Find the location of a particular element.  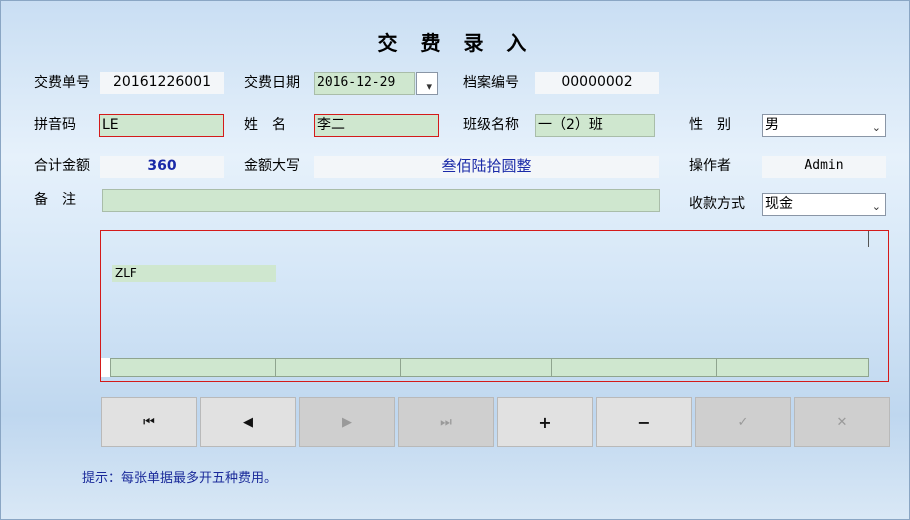

check-icon: ✓ is located at coordinates (743, 422).